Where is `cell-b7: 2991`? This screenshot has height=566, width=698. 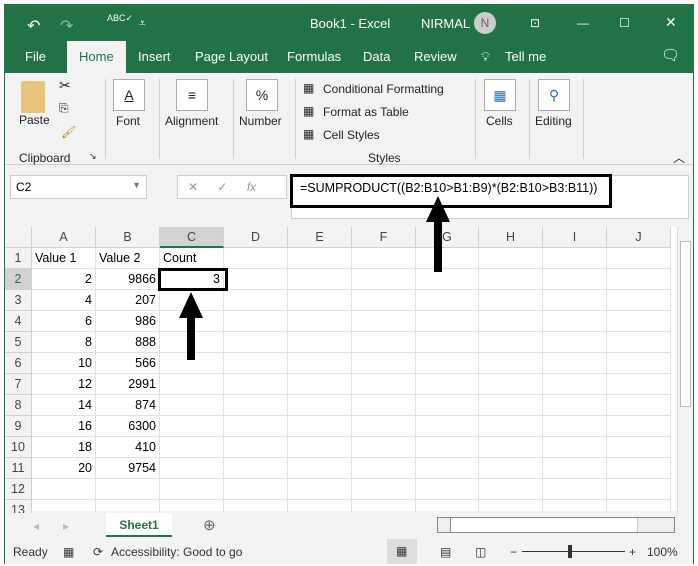
cell-b7: 2991 is located at coordinates (128, 384).